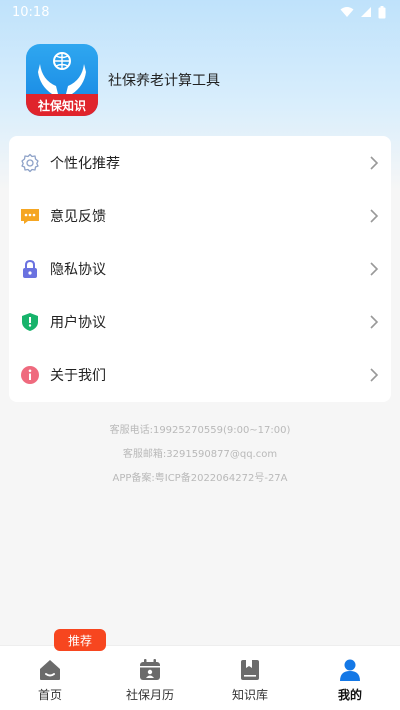 This screenshot has width=400, height=710. I want to click on menu-item-about-us: 关于我们, so click(200, 375).